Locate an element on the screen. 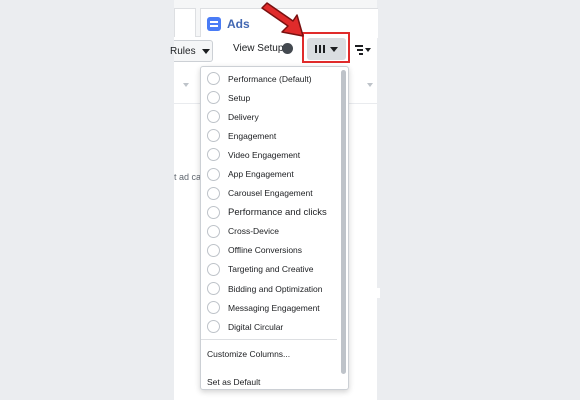 This screenshot has width=580, height=400. rules-button: Rules is located at coordinates (191, 51).